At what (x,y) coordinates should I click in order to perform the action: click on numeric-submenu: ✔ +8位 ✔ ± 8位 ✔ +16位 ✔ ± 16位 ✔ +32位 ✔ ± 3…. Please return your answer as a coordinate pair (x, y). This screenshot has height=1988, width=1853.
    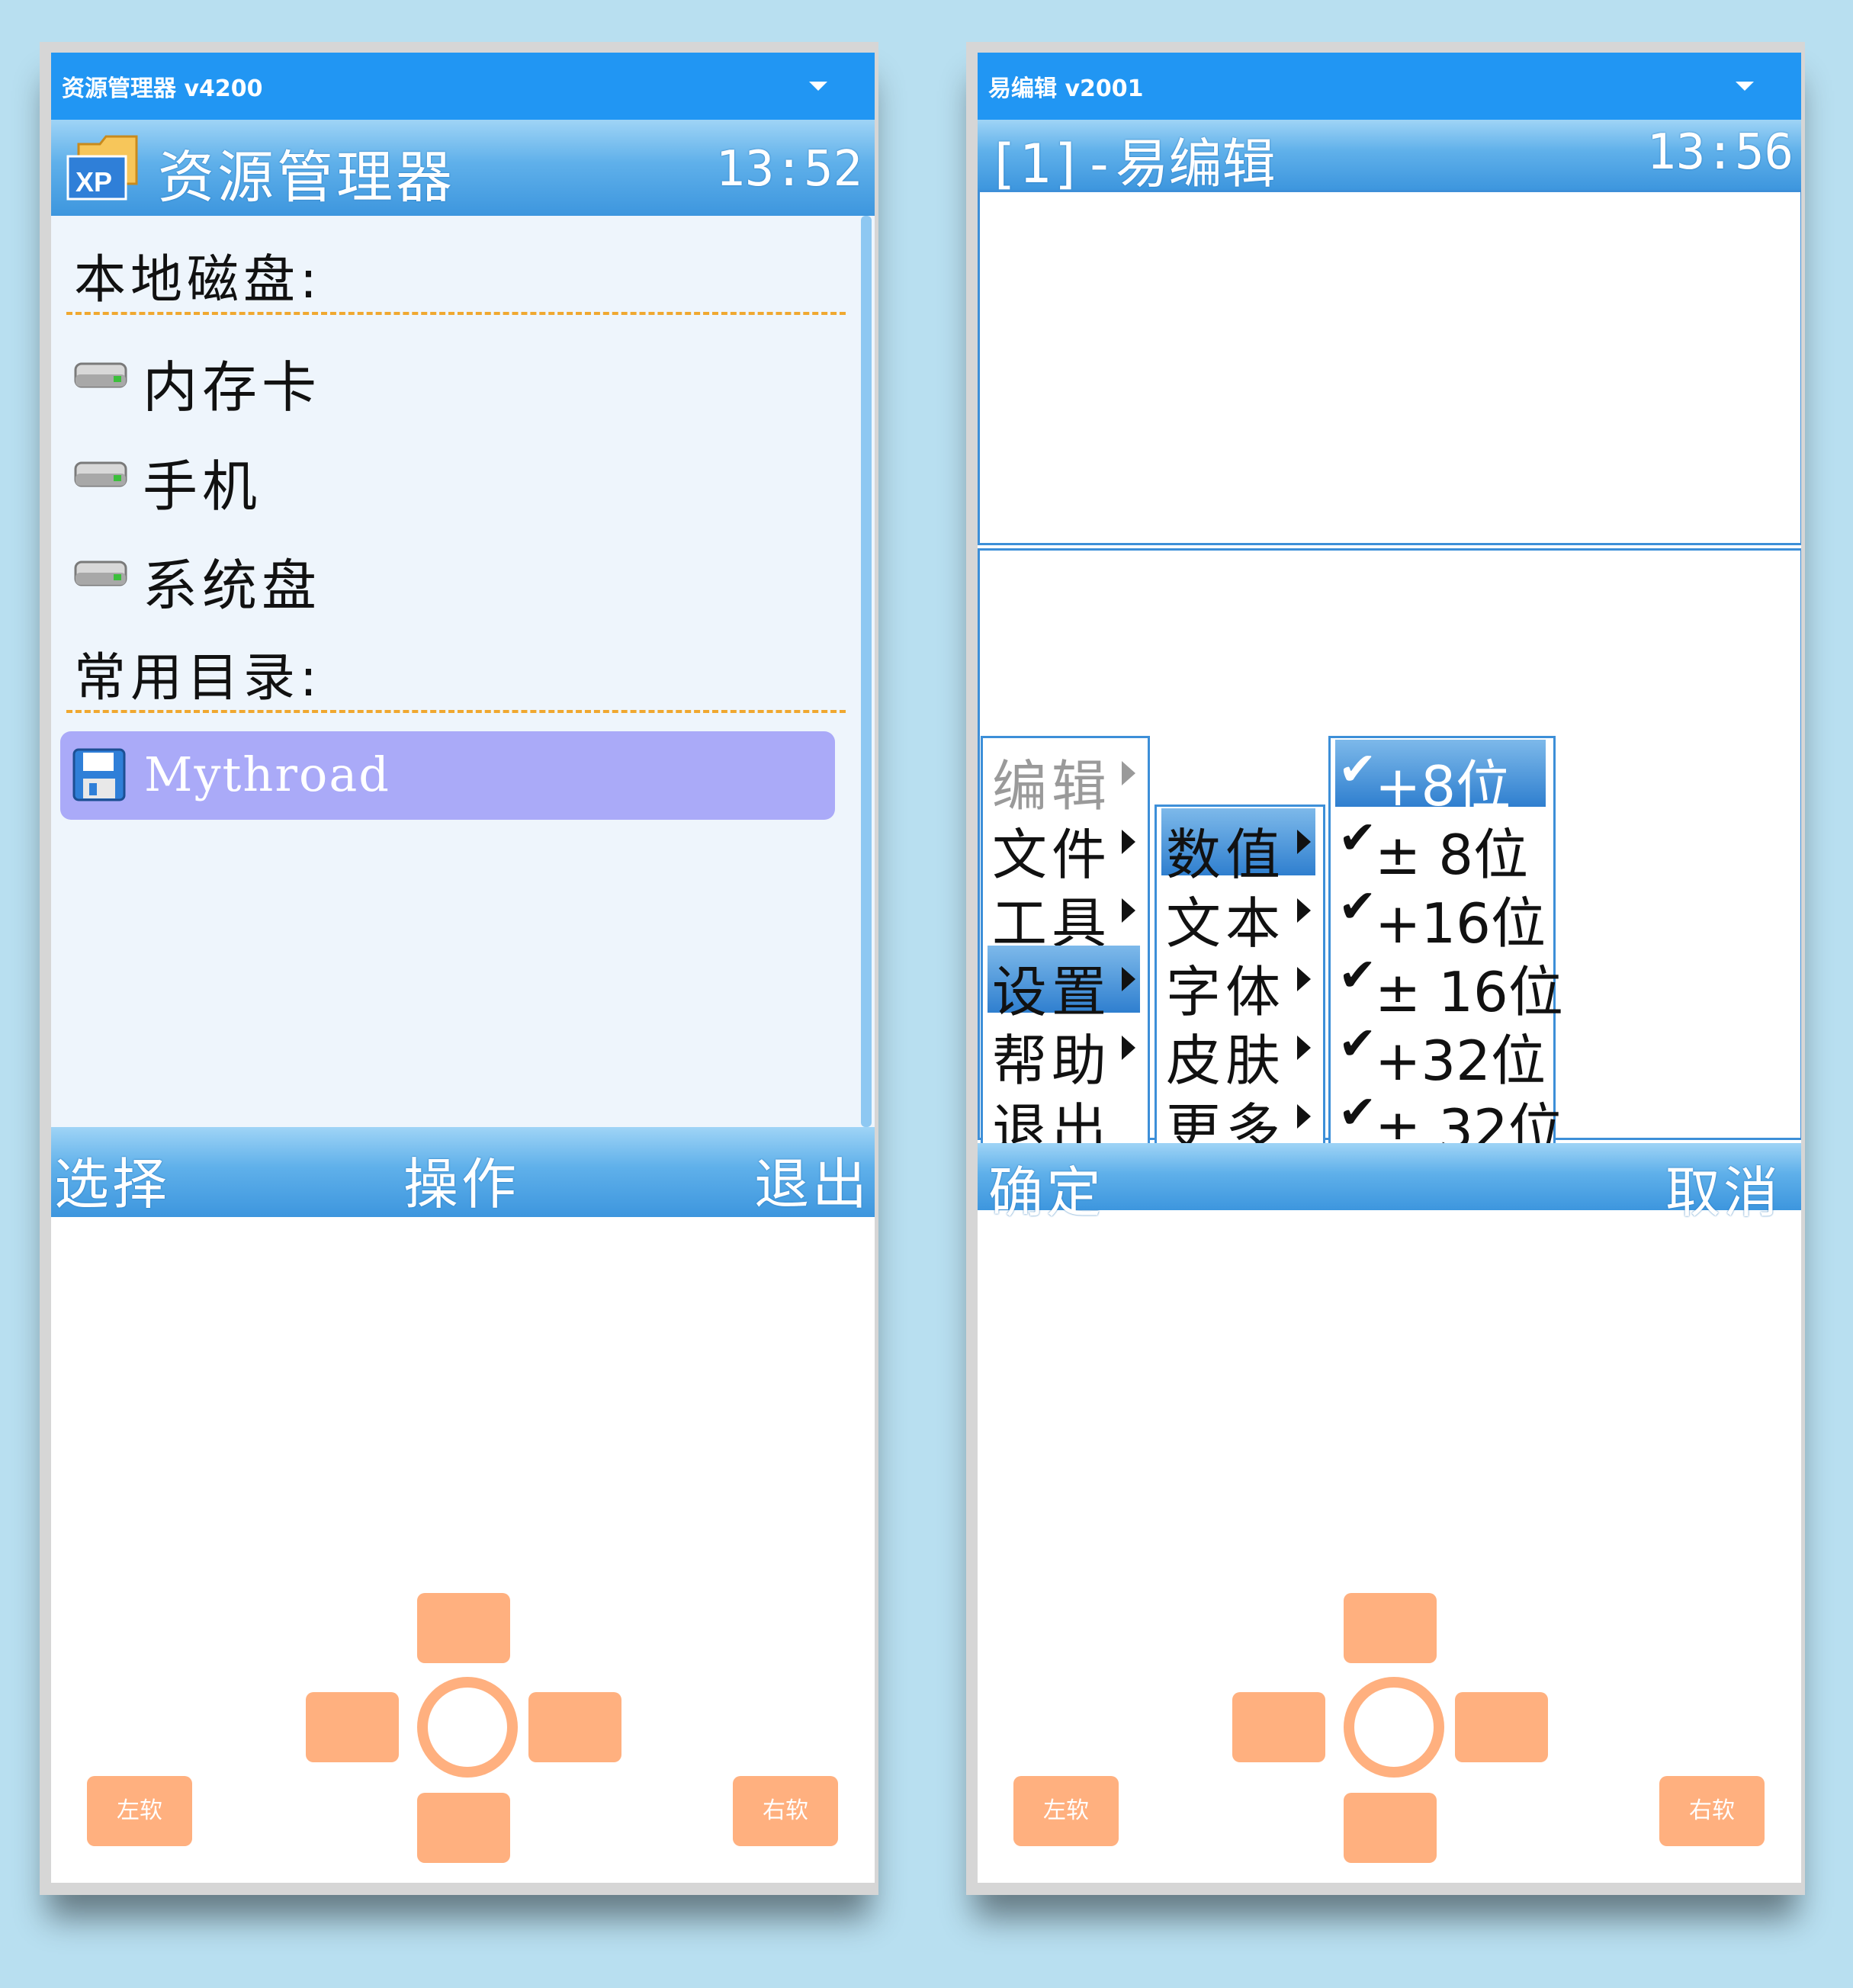
    Looking at the image, I should click on (1445, 949).